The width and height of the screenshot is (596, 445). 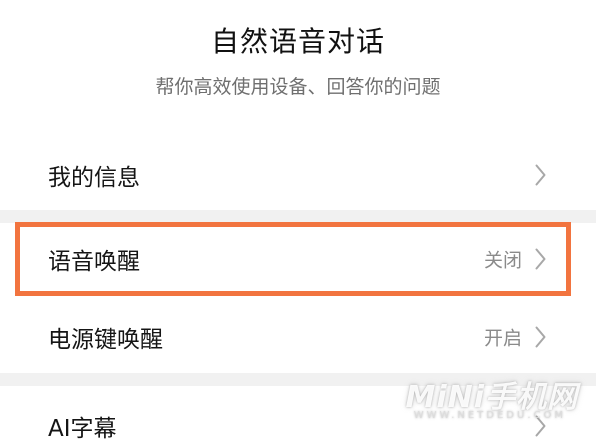 I want to click on settings-item-label: 我的信息, so click(x=94, y=178).